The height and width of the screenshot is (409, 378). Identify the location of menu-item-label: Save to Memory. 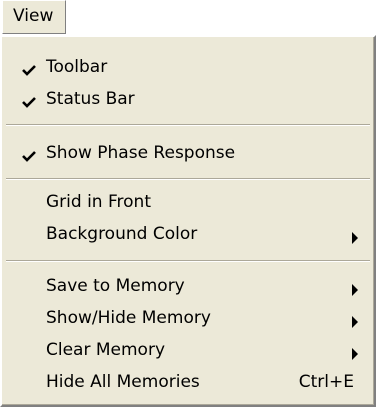
(115, 286).